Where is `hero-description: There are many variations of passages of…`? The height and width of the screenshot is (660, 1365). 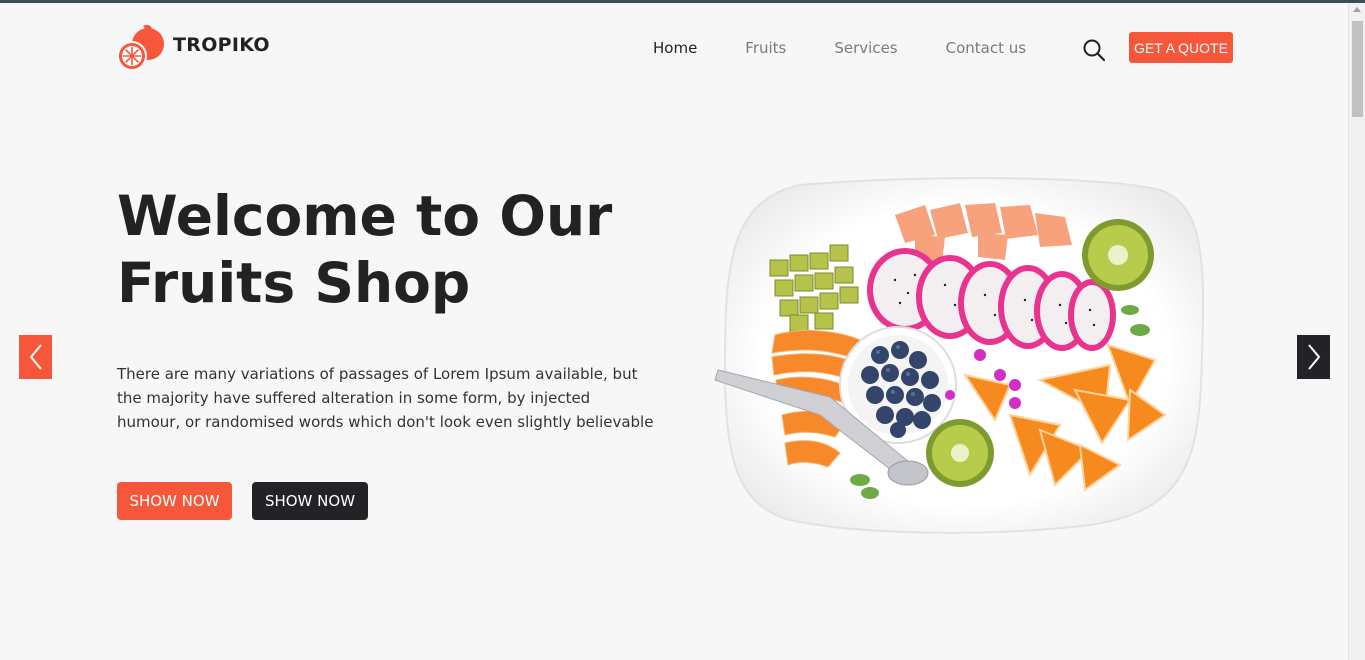 hero-description: There are many variations of passages of… is located at coordinates (385, 398).